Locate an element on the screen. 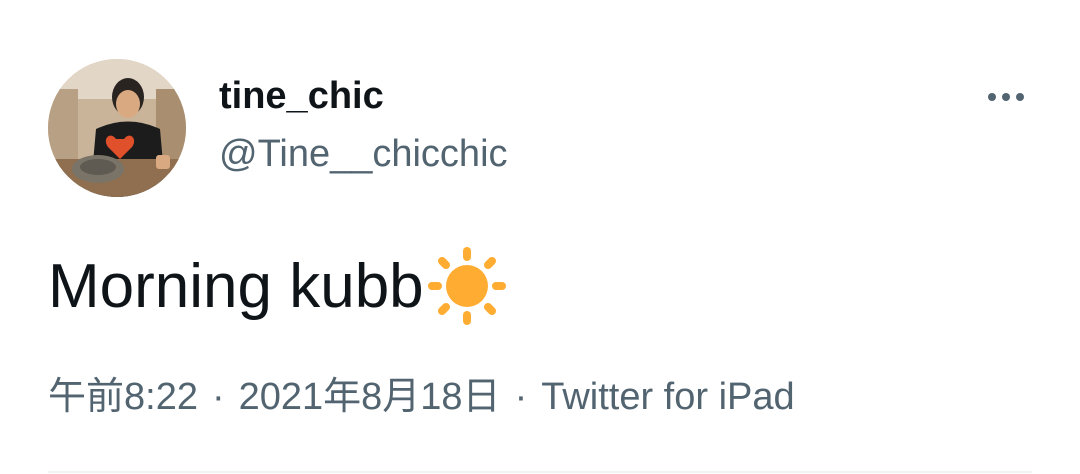 This screenshot has width=1080, height=474. tweet-metadata: 午前8:22 · 2021年8月18日 · Twitter for iPad is located at coordinates (421, 397).